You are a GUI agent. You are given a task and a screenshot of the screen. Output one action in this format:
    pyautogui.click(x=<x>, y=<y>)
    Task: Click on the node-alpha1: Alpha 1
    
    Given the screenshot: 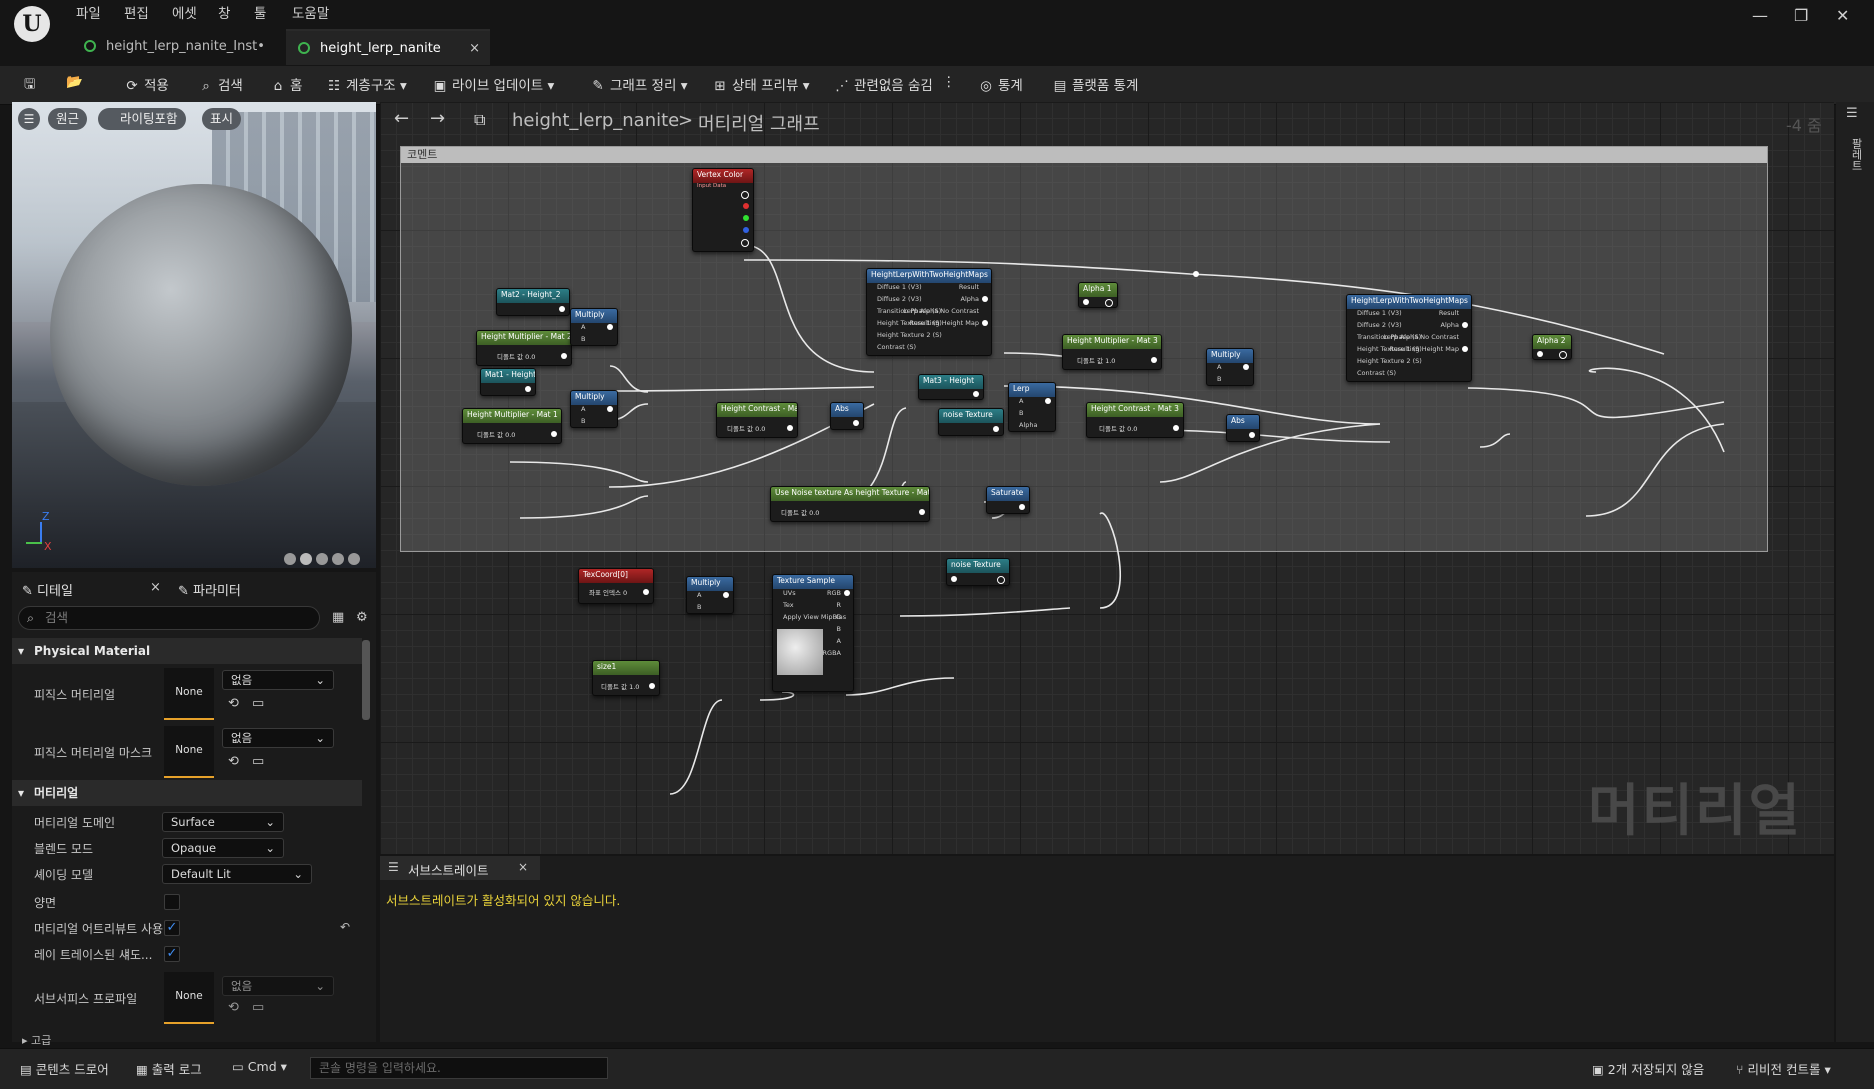 What is the action you would take?
    pyautogui.click(x=1098, y=295)
    